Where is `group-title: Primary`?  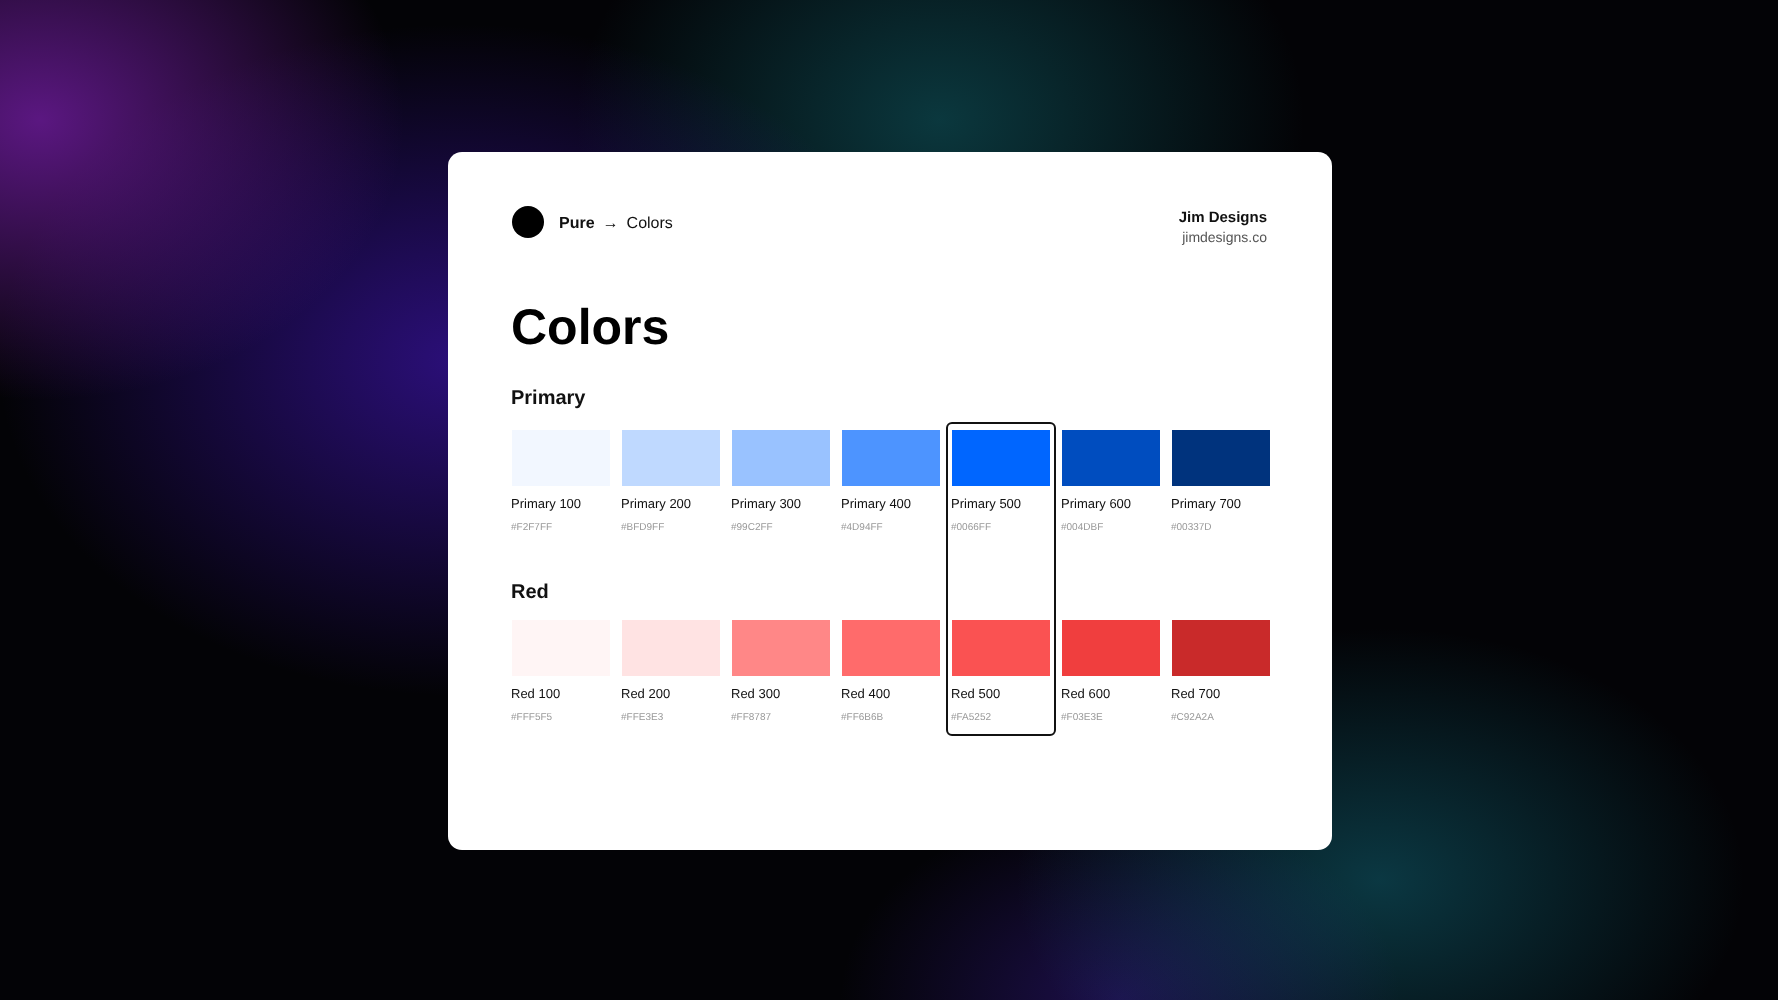
group-title: Primary is located at coordinates (549, 401).